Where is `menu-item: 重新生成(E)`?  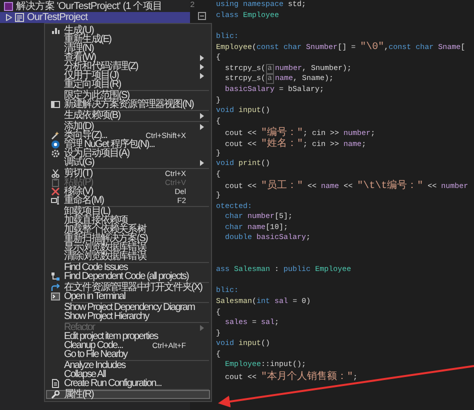 menu-item: 重新生成(E) is located at coordinates (128, 39).